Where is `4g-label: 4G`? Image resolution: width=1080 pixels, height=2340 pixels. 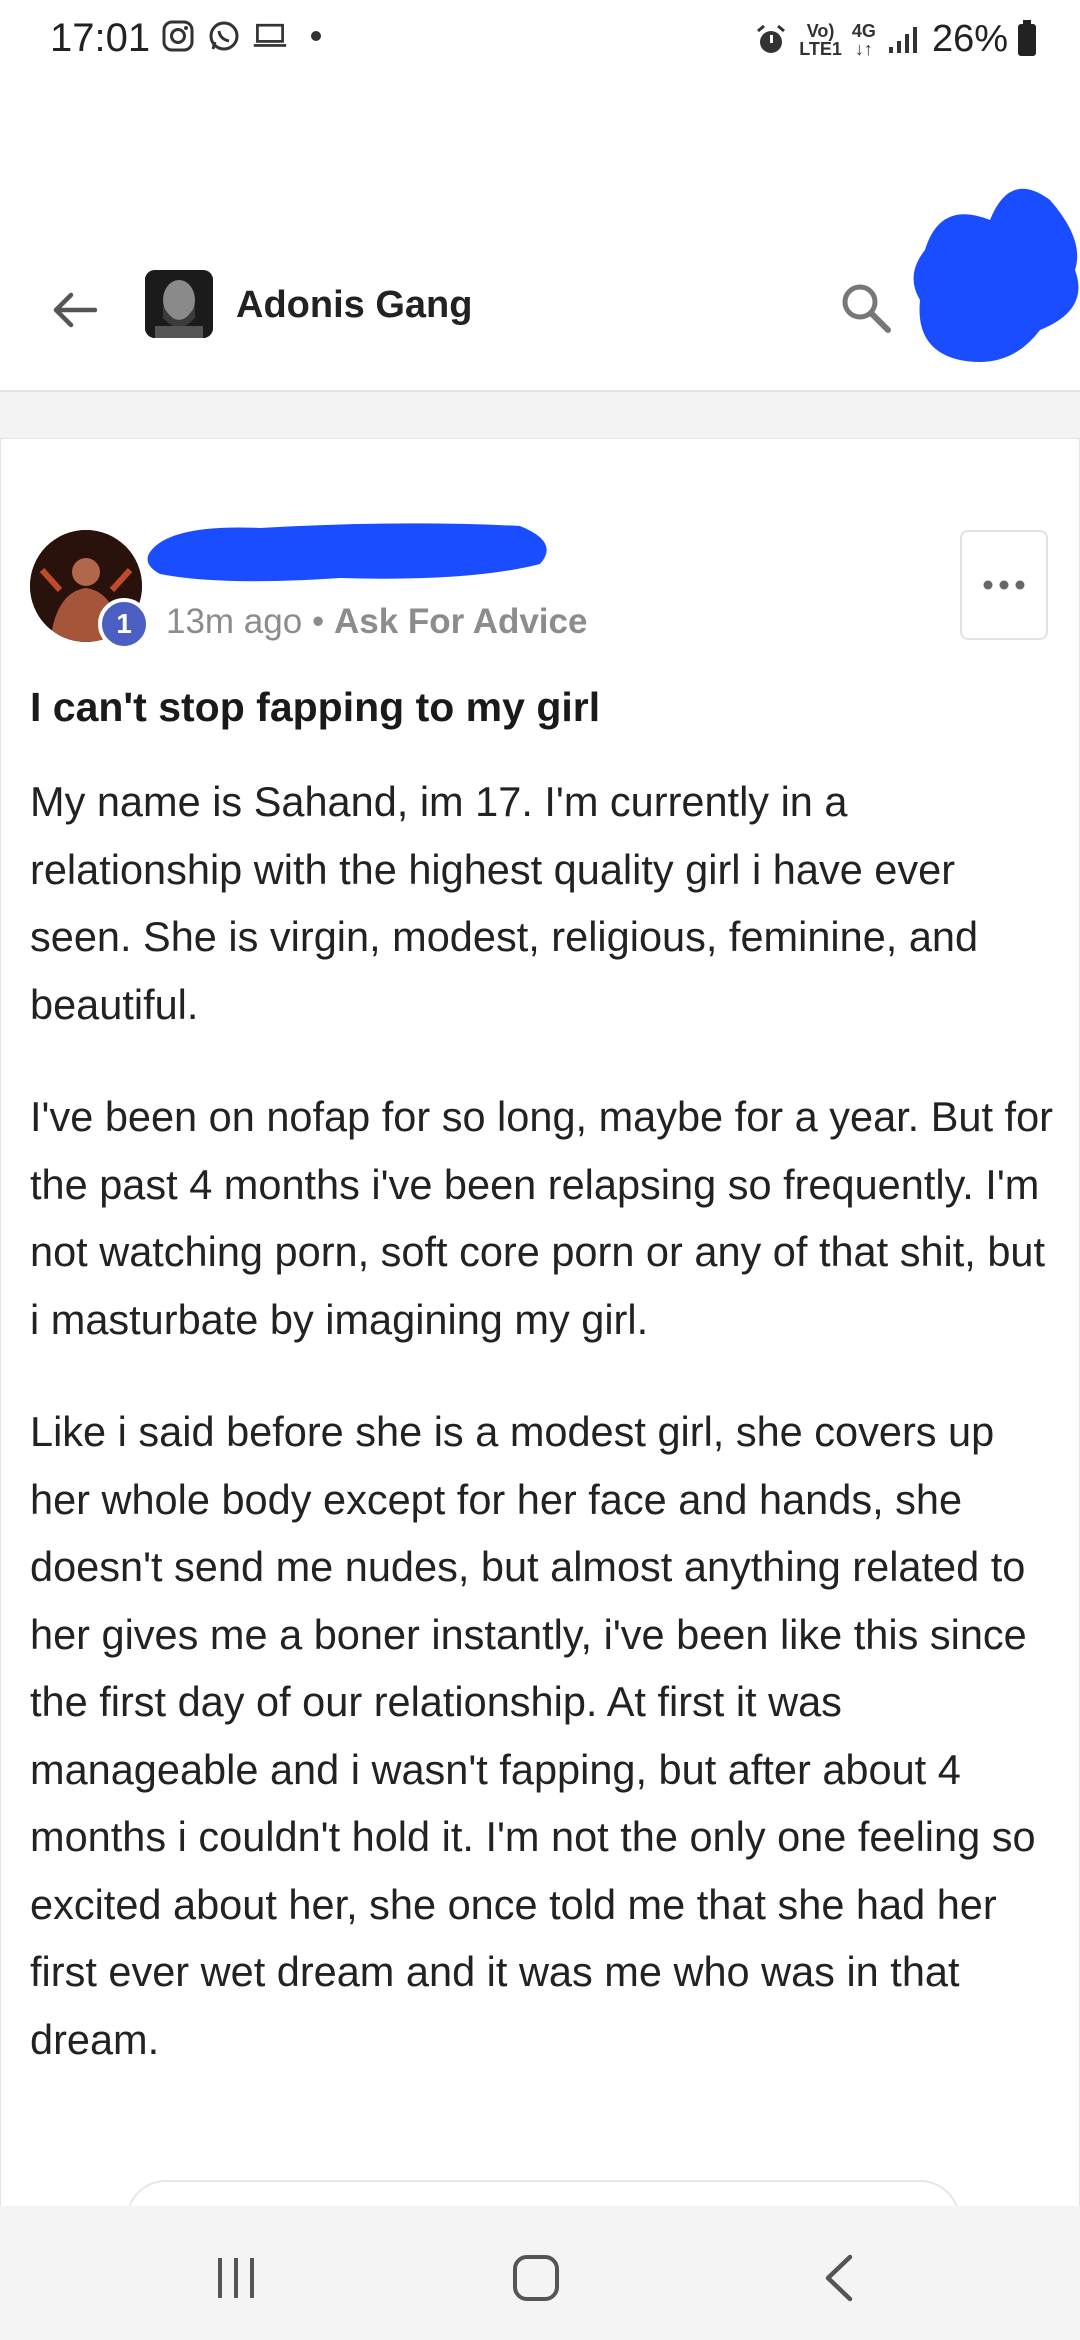 4g-label: 4G is located at coordinates (863, 30).